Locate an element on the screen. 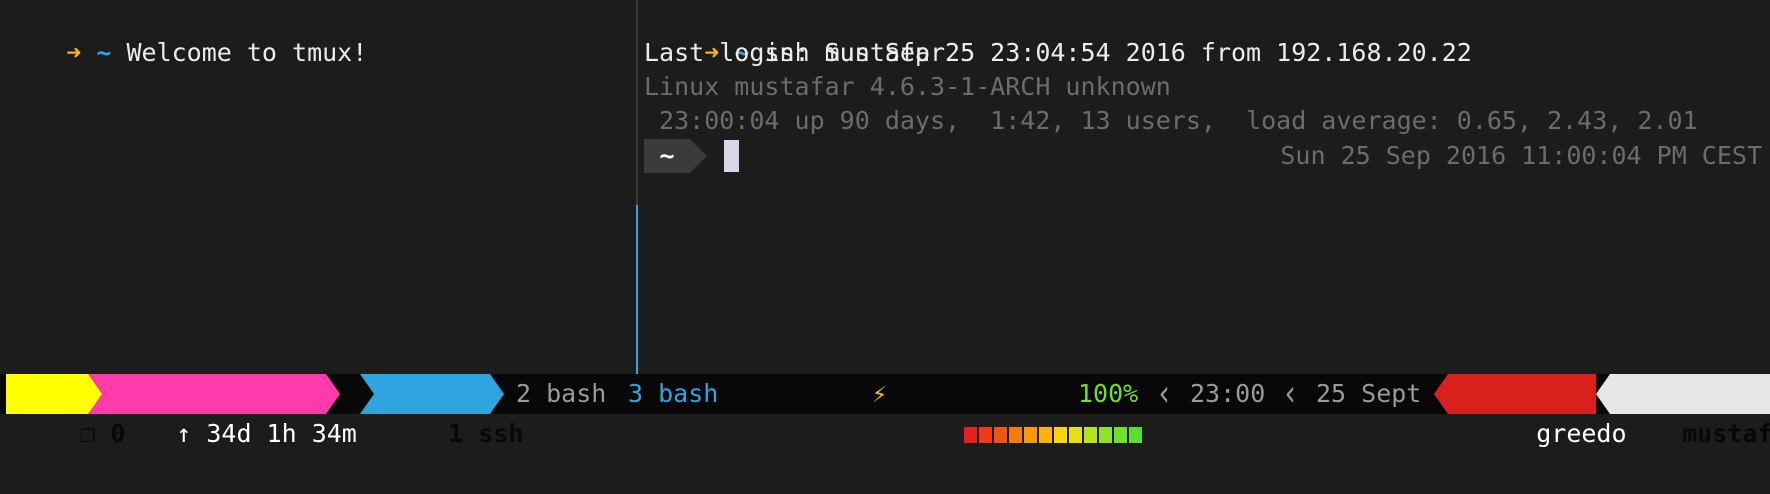  prompt-arrow-icon: ➜ is located at coordinates (74, 52).